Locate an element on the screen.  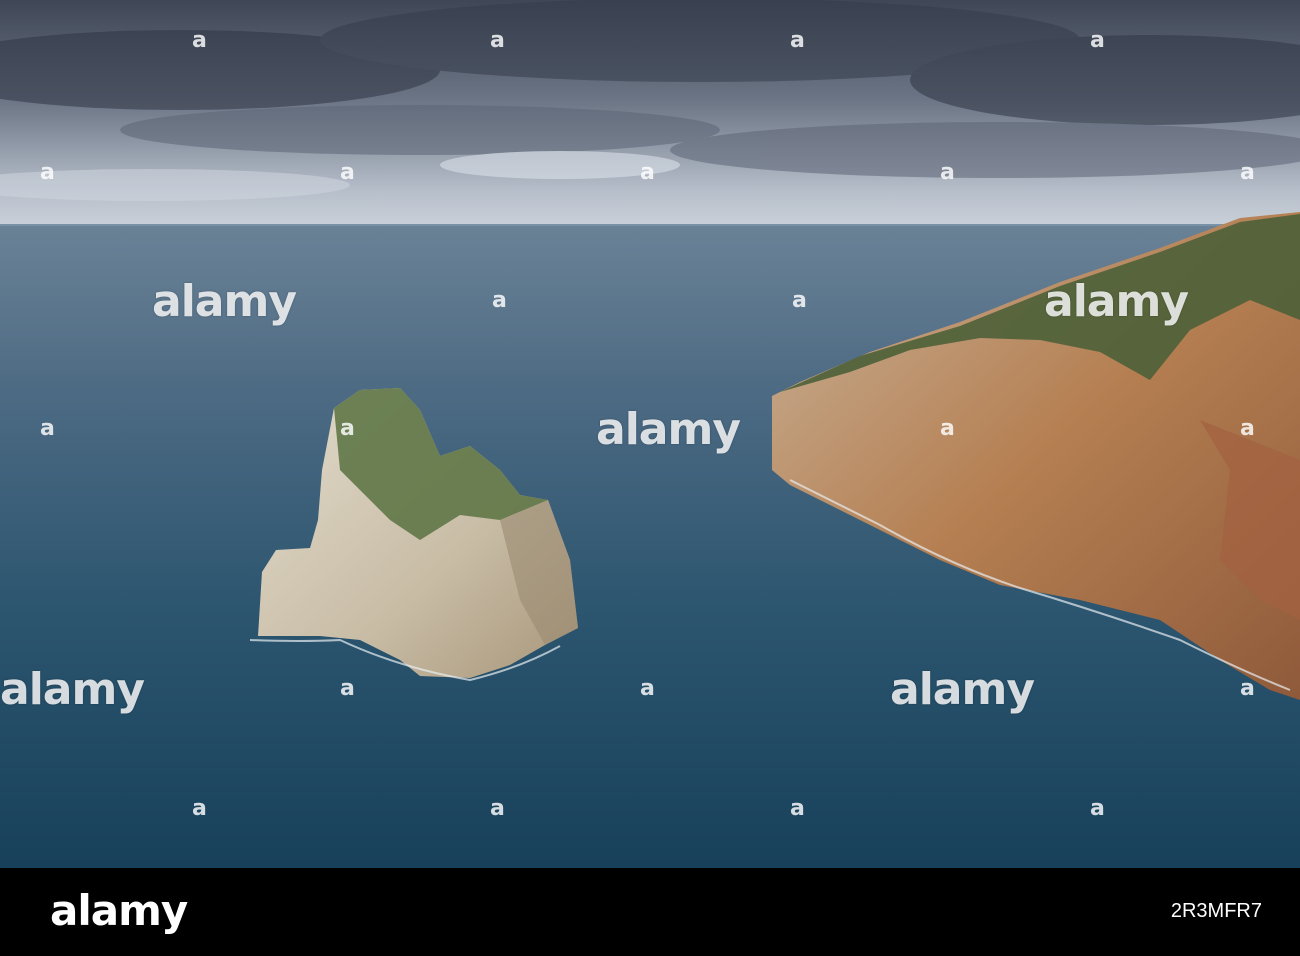
alamy-logo: alamy is located at coordinates (119, 910).